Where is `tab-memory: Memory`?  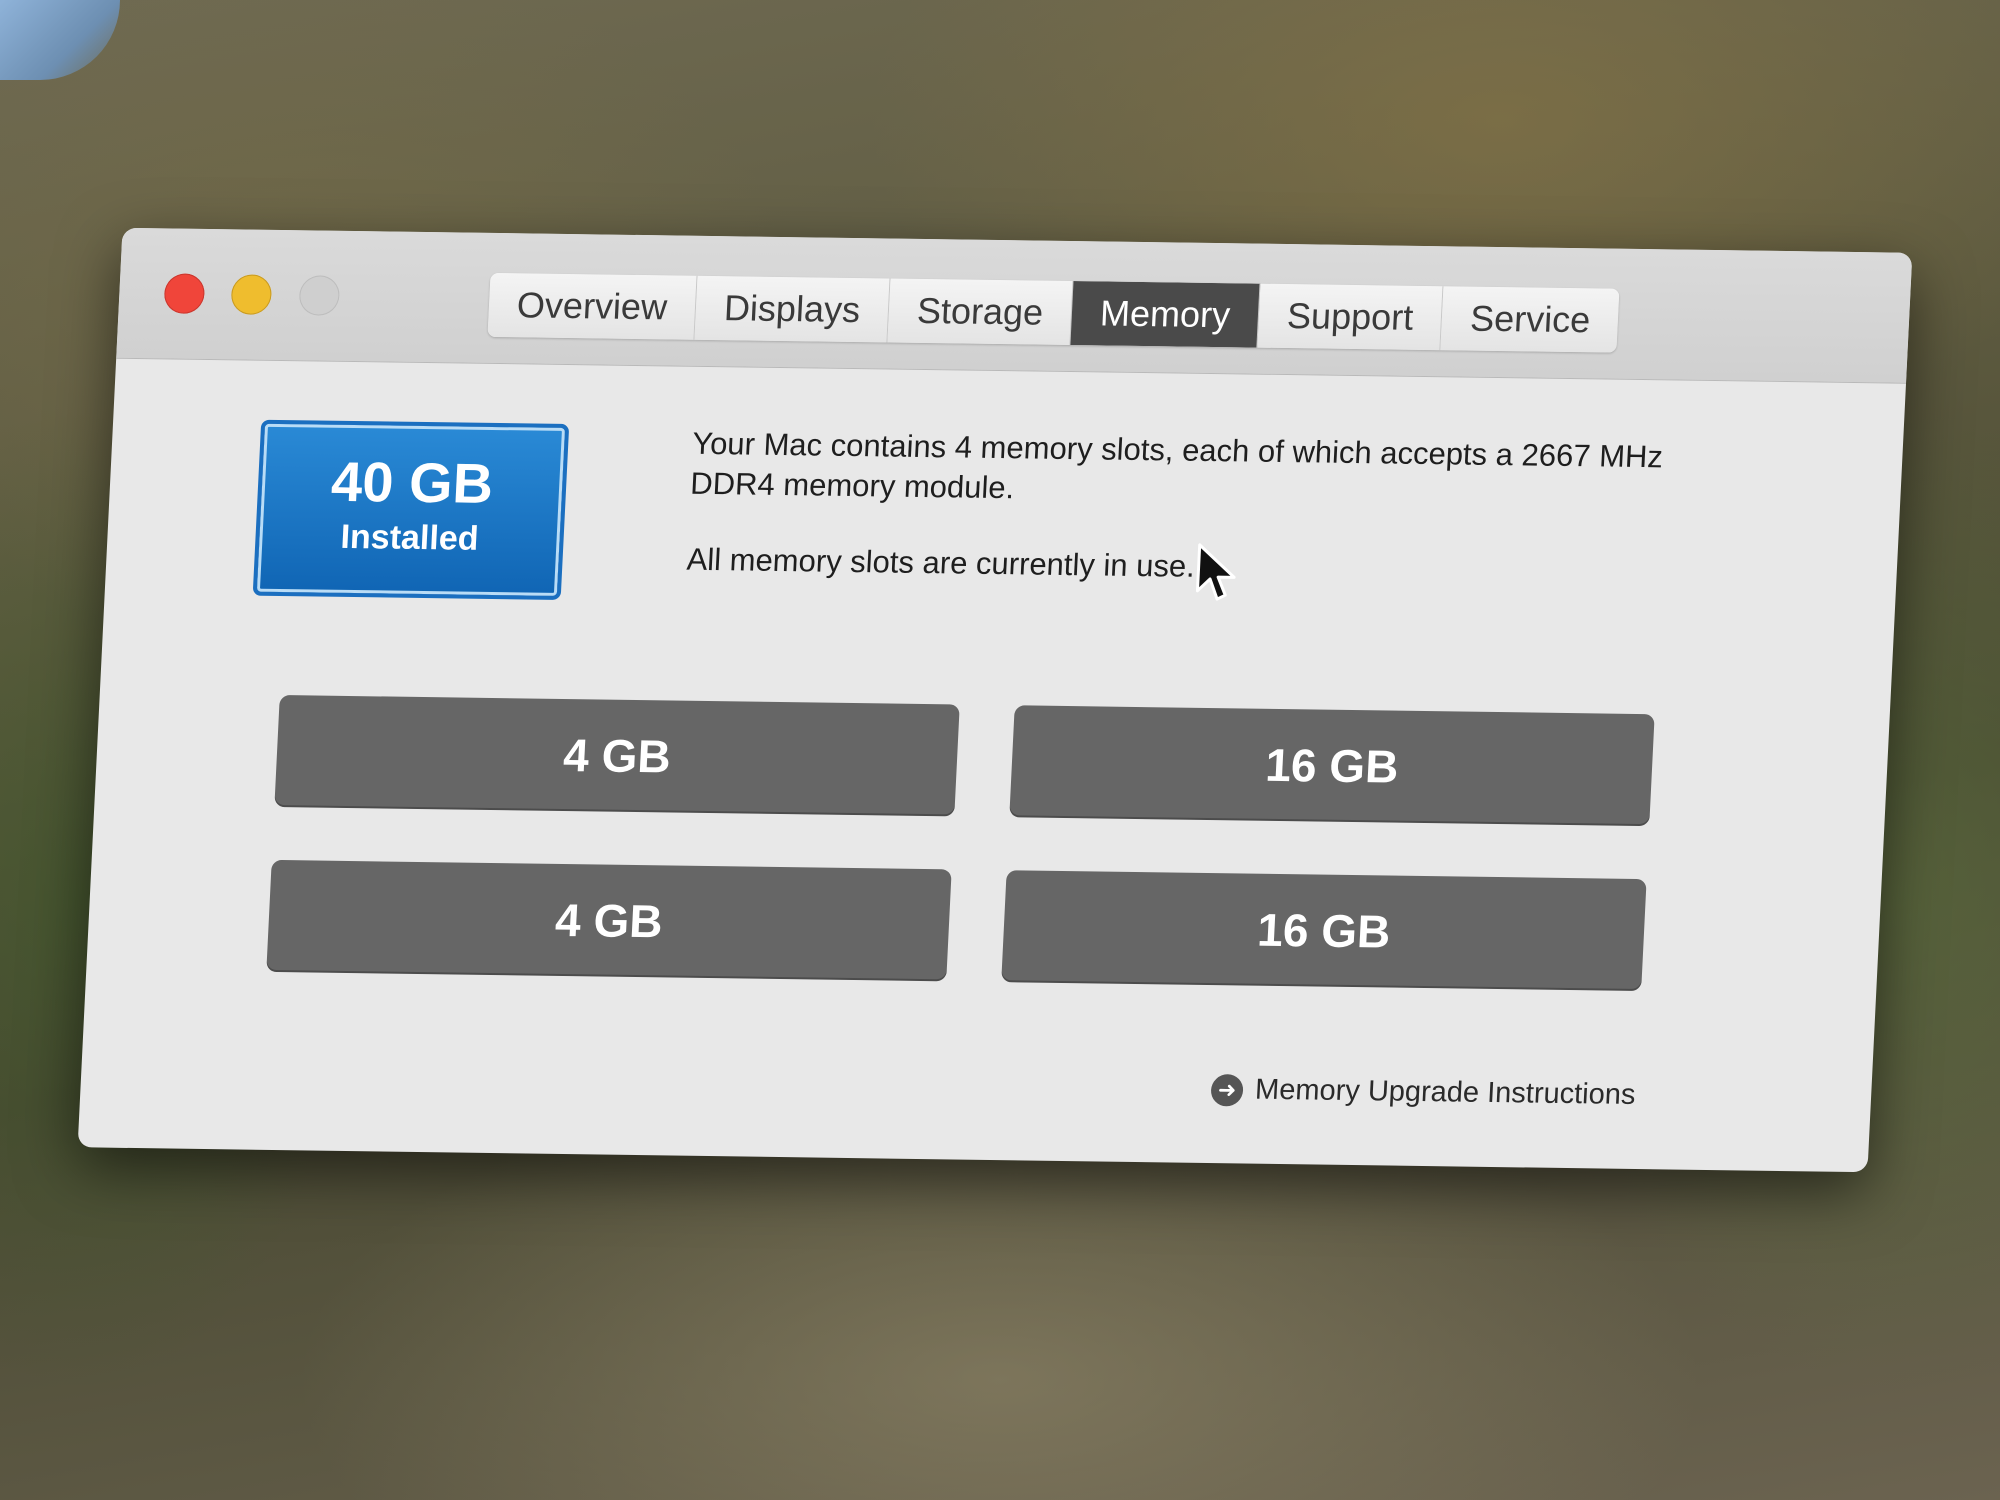
tab-memory: Memory is located at coordinates (1165, 314).